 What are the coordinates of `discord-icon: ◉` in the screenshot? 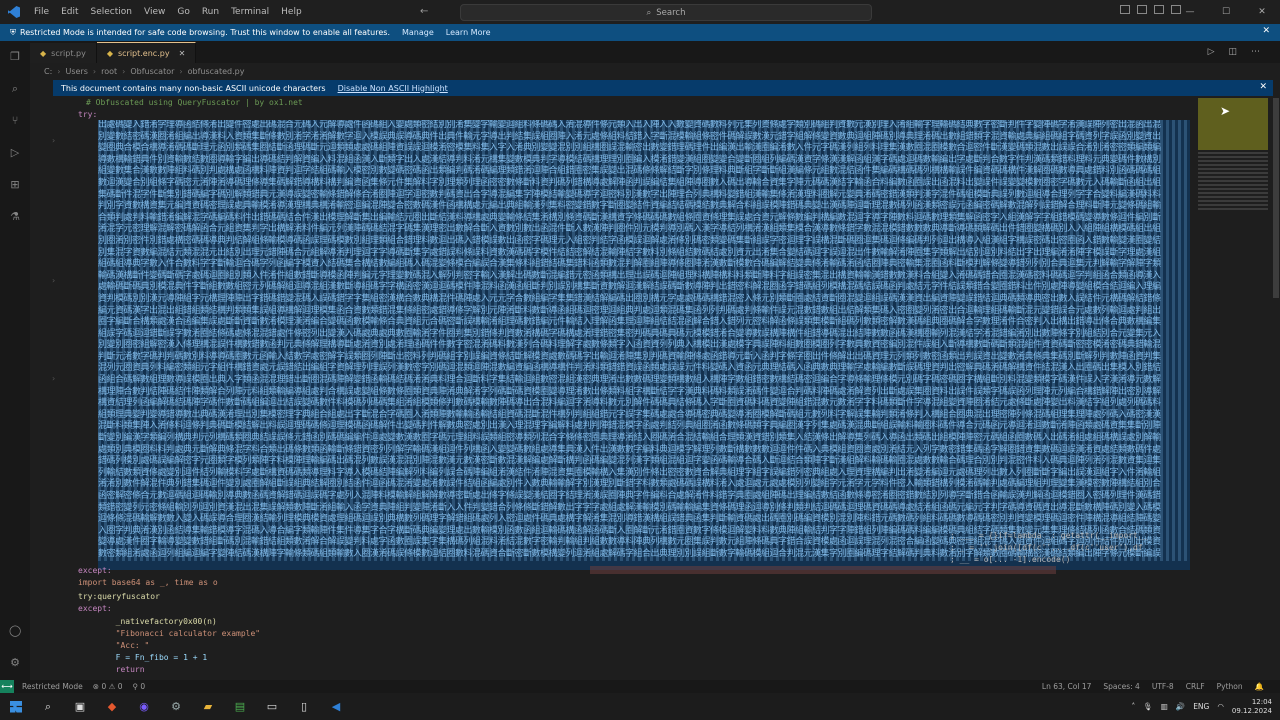 It's located at (144, 707).